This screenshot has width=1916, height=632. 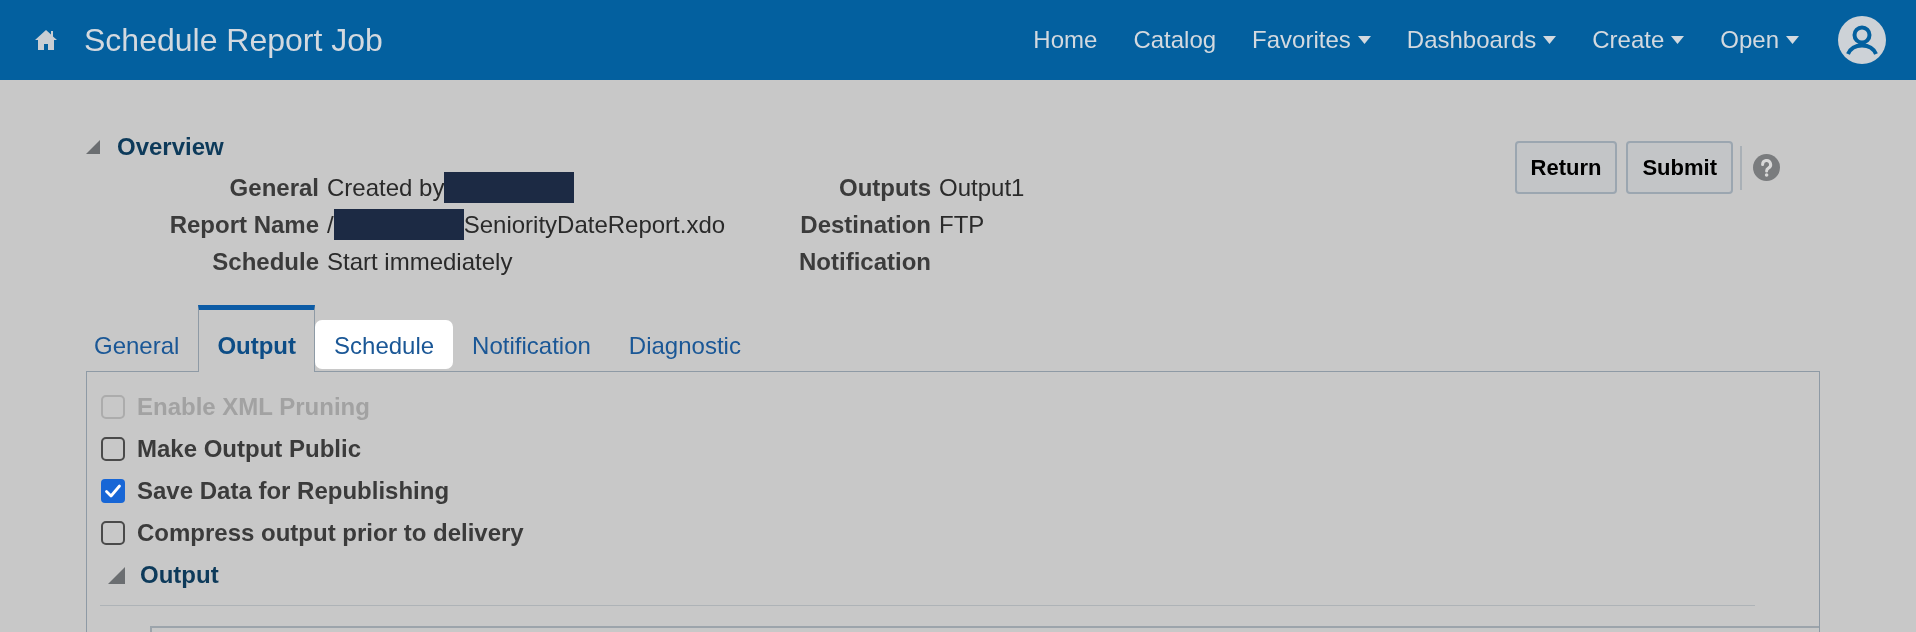 I want to click on field-value: SeniorityDateReport.xdo, so click(x=594, y=224).